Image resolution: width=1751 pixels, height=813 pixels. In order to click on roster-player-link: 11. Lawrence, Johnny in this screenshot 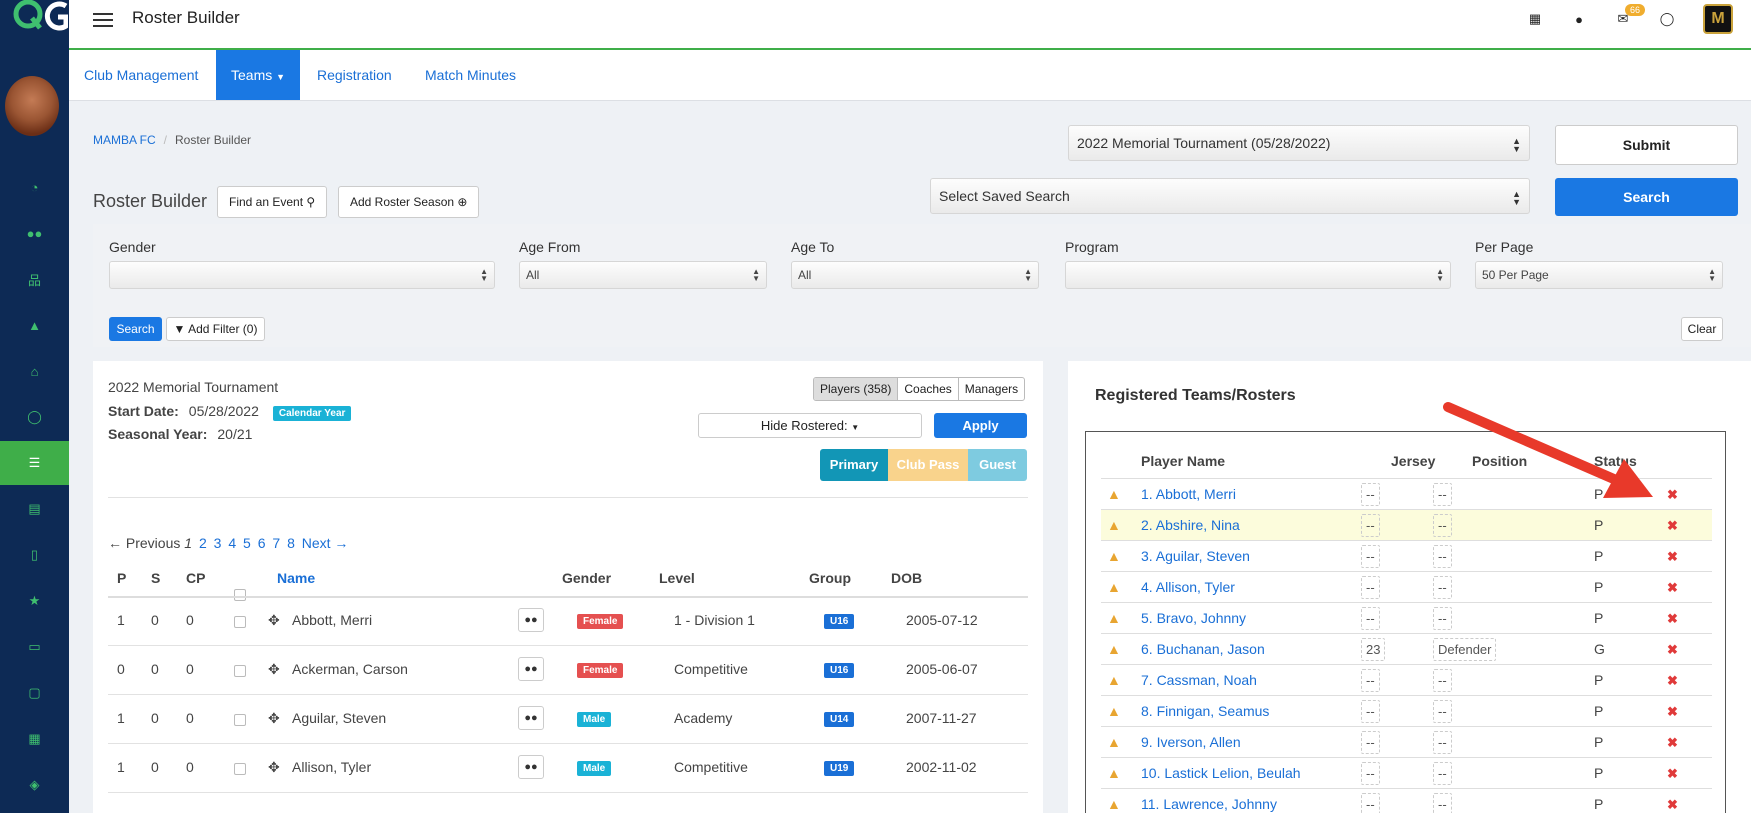, I will do `click(1209, 804)`.